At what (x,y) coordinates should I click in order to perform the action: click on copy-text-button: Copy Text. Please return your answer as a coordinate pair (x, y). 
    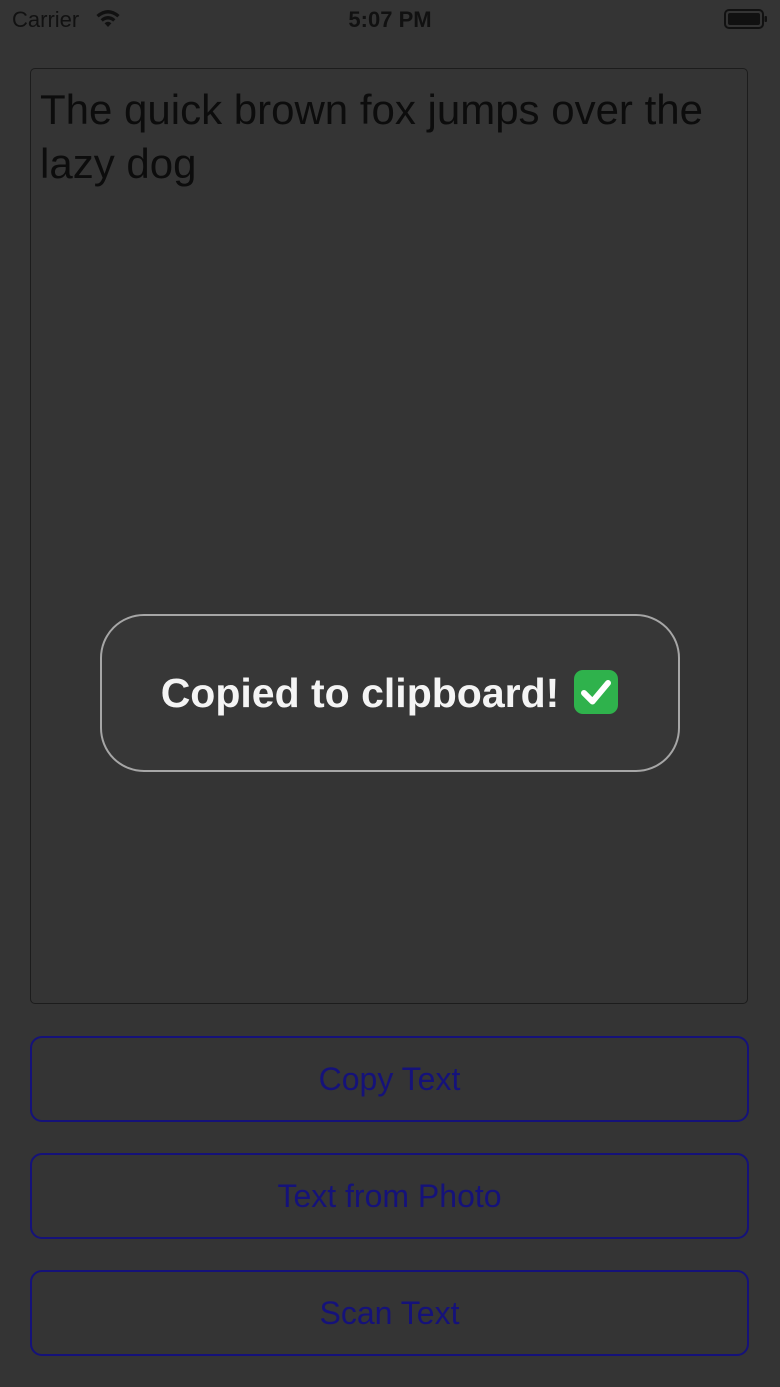
    Looking at the image, I should click on (389, 1079).